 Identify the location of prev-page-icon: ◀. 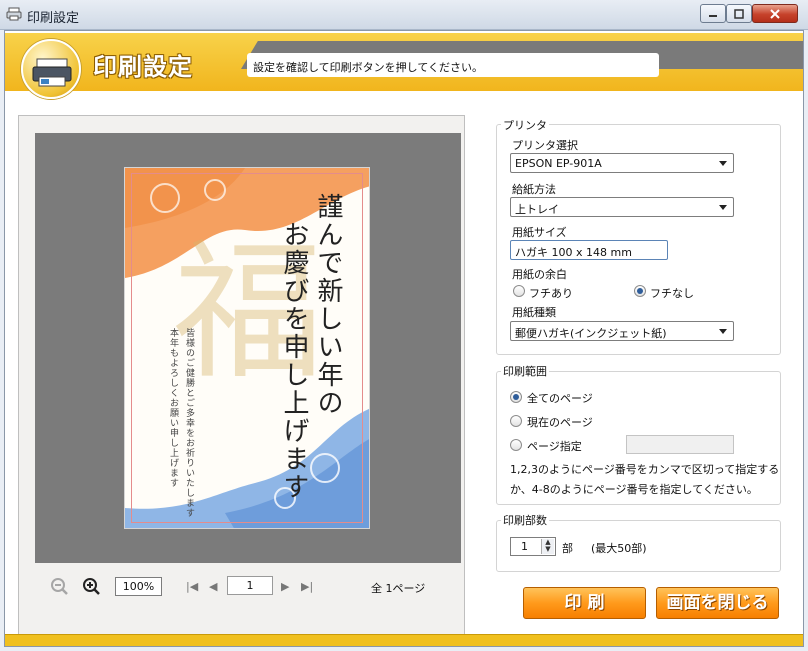
(213, 586).